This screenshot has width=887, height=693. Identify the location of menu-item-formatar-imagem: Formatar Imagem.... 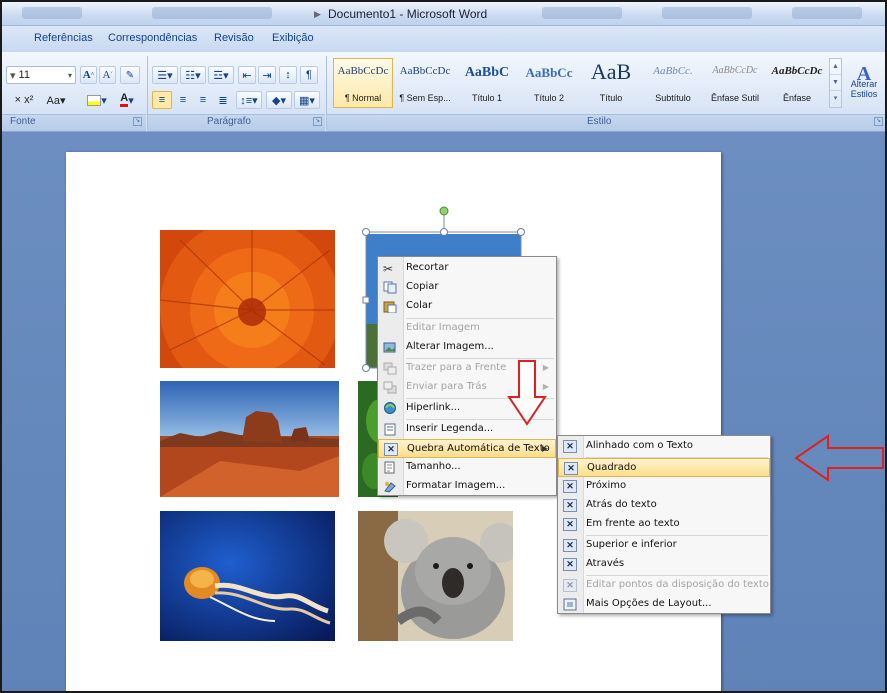
(467, 486).